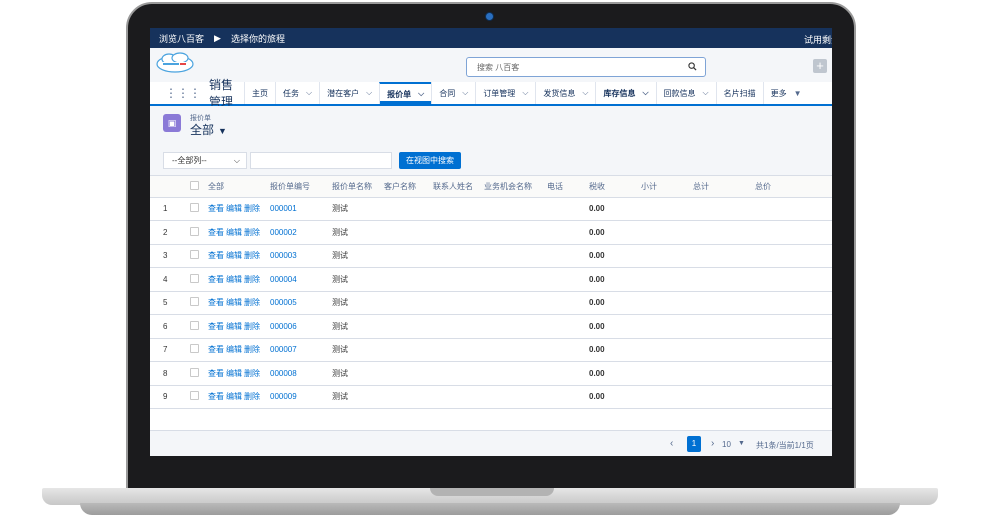 The height and width of the screenshot is (518, 988). I want to click on col-total-price: 总价, so click(793, 187).